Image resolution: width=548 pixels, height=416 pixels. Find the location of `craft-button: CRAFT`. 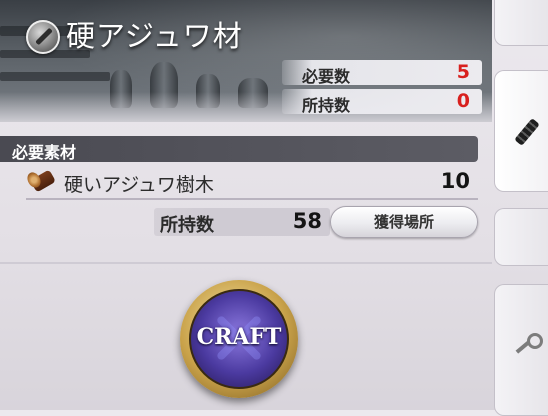

craft-button: CRAFT is located at coordinates (239, 339).